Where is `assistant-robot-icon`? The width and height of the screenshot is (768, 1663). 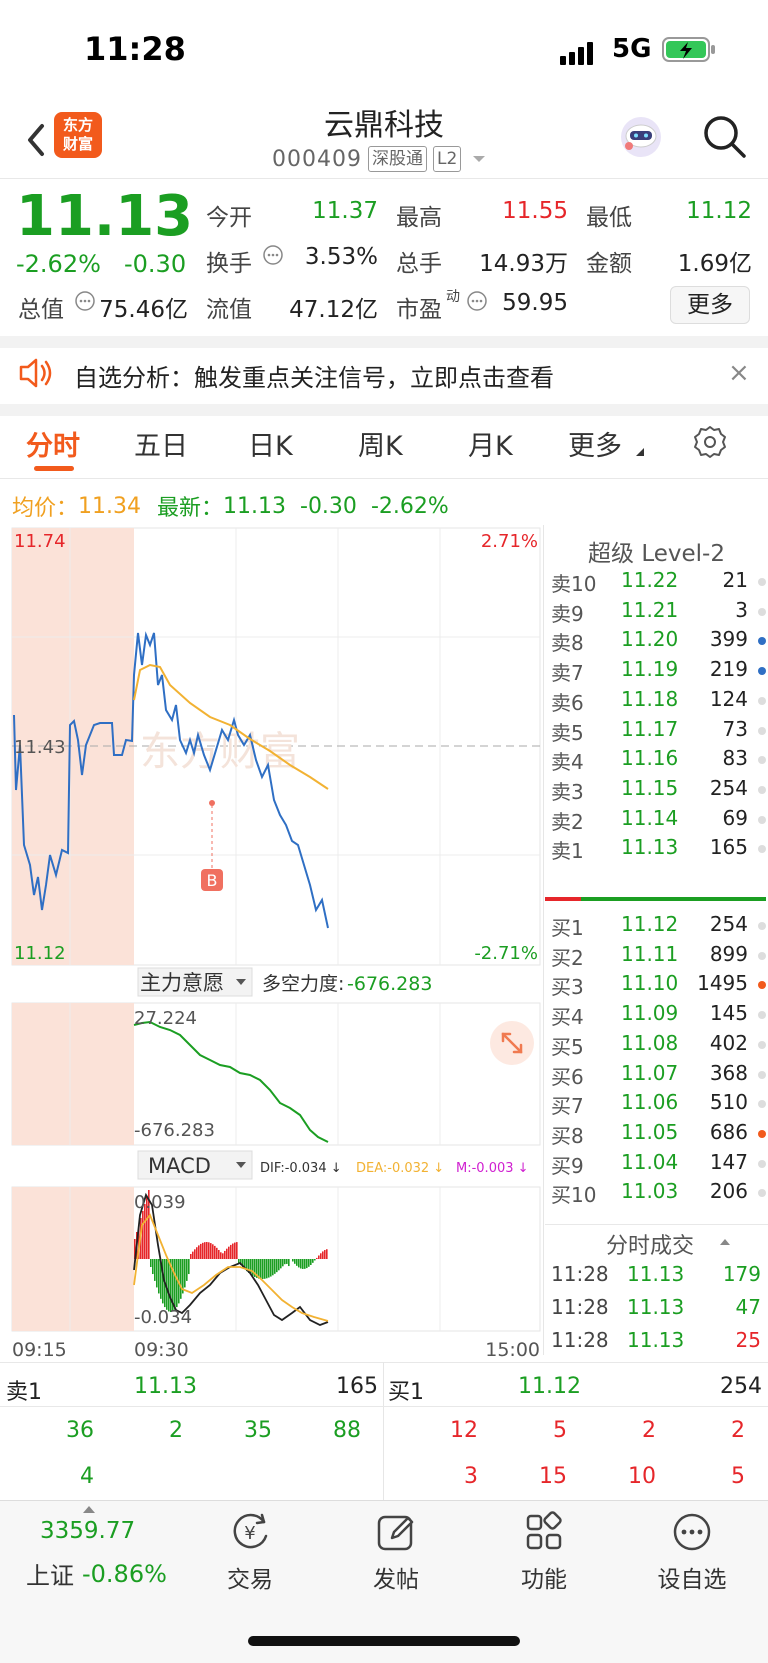 assistant-robot-icon is located at coordinates (641, 137).